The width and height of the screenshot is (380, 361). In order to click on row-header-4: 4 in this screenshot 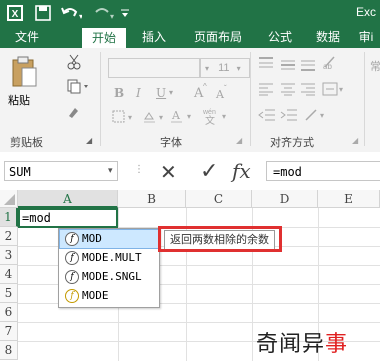, I will do `click(9, 274)`.